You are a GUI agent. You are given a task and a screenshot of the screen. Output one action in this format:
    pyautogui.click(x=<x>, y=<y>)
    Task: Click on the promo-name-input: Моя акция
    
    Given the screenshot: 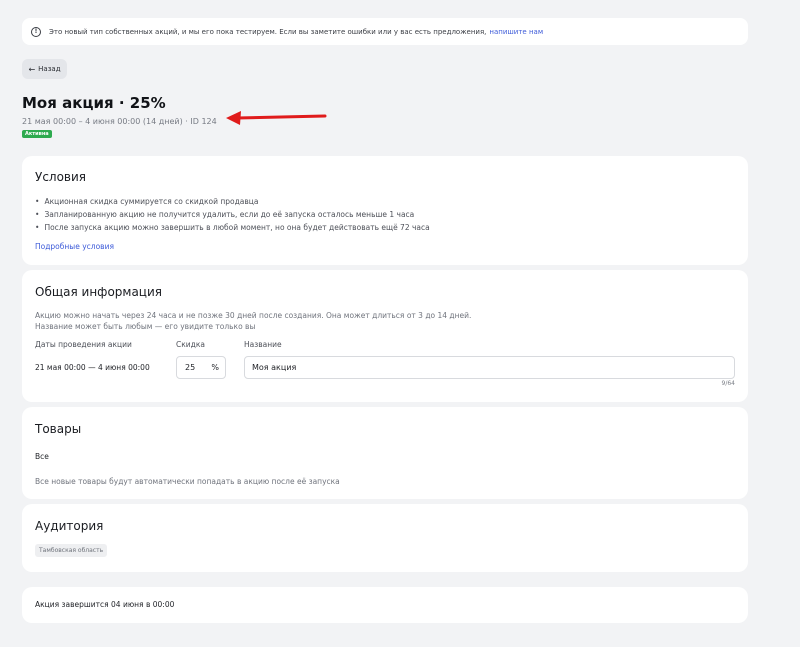 What is the action you would take?
    pyautogui.click(x=489, y=367)
    